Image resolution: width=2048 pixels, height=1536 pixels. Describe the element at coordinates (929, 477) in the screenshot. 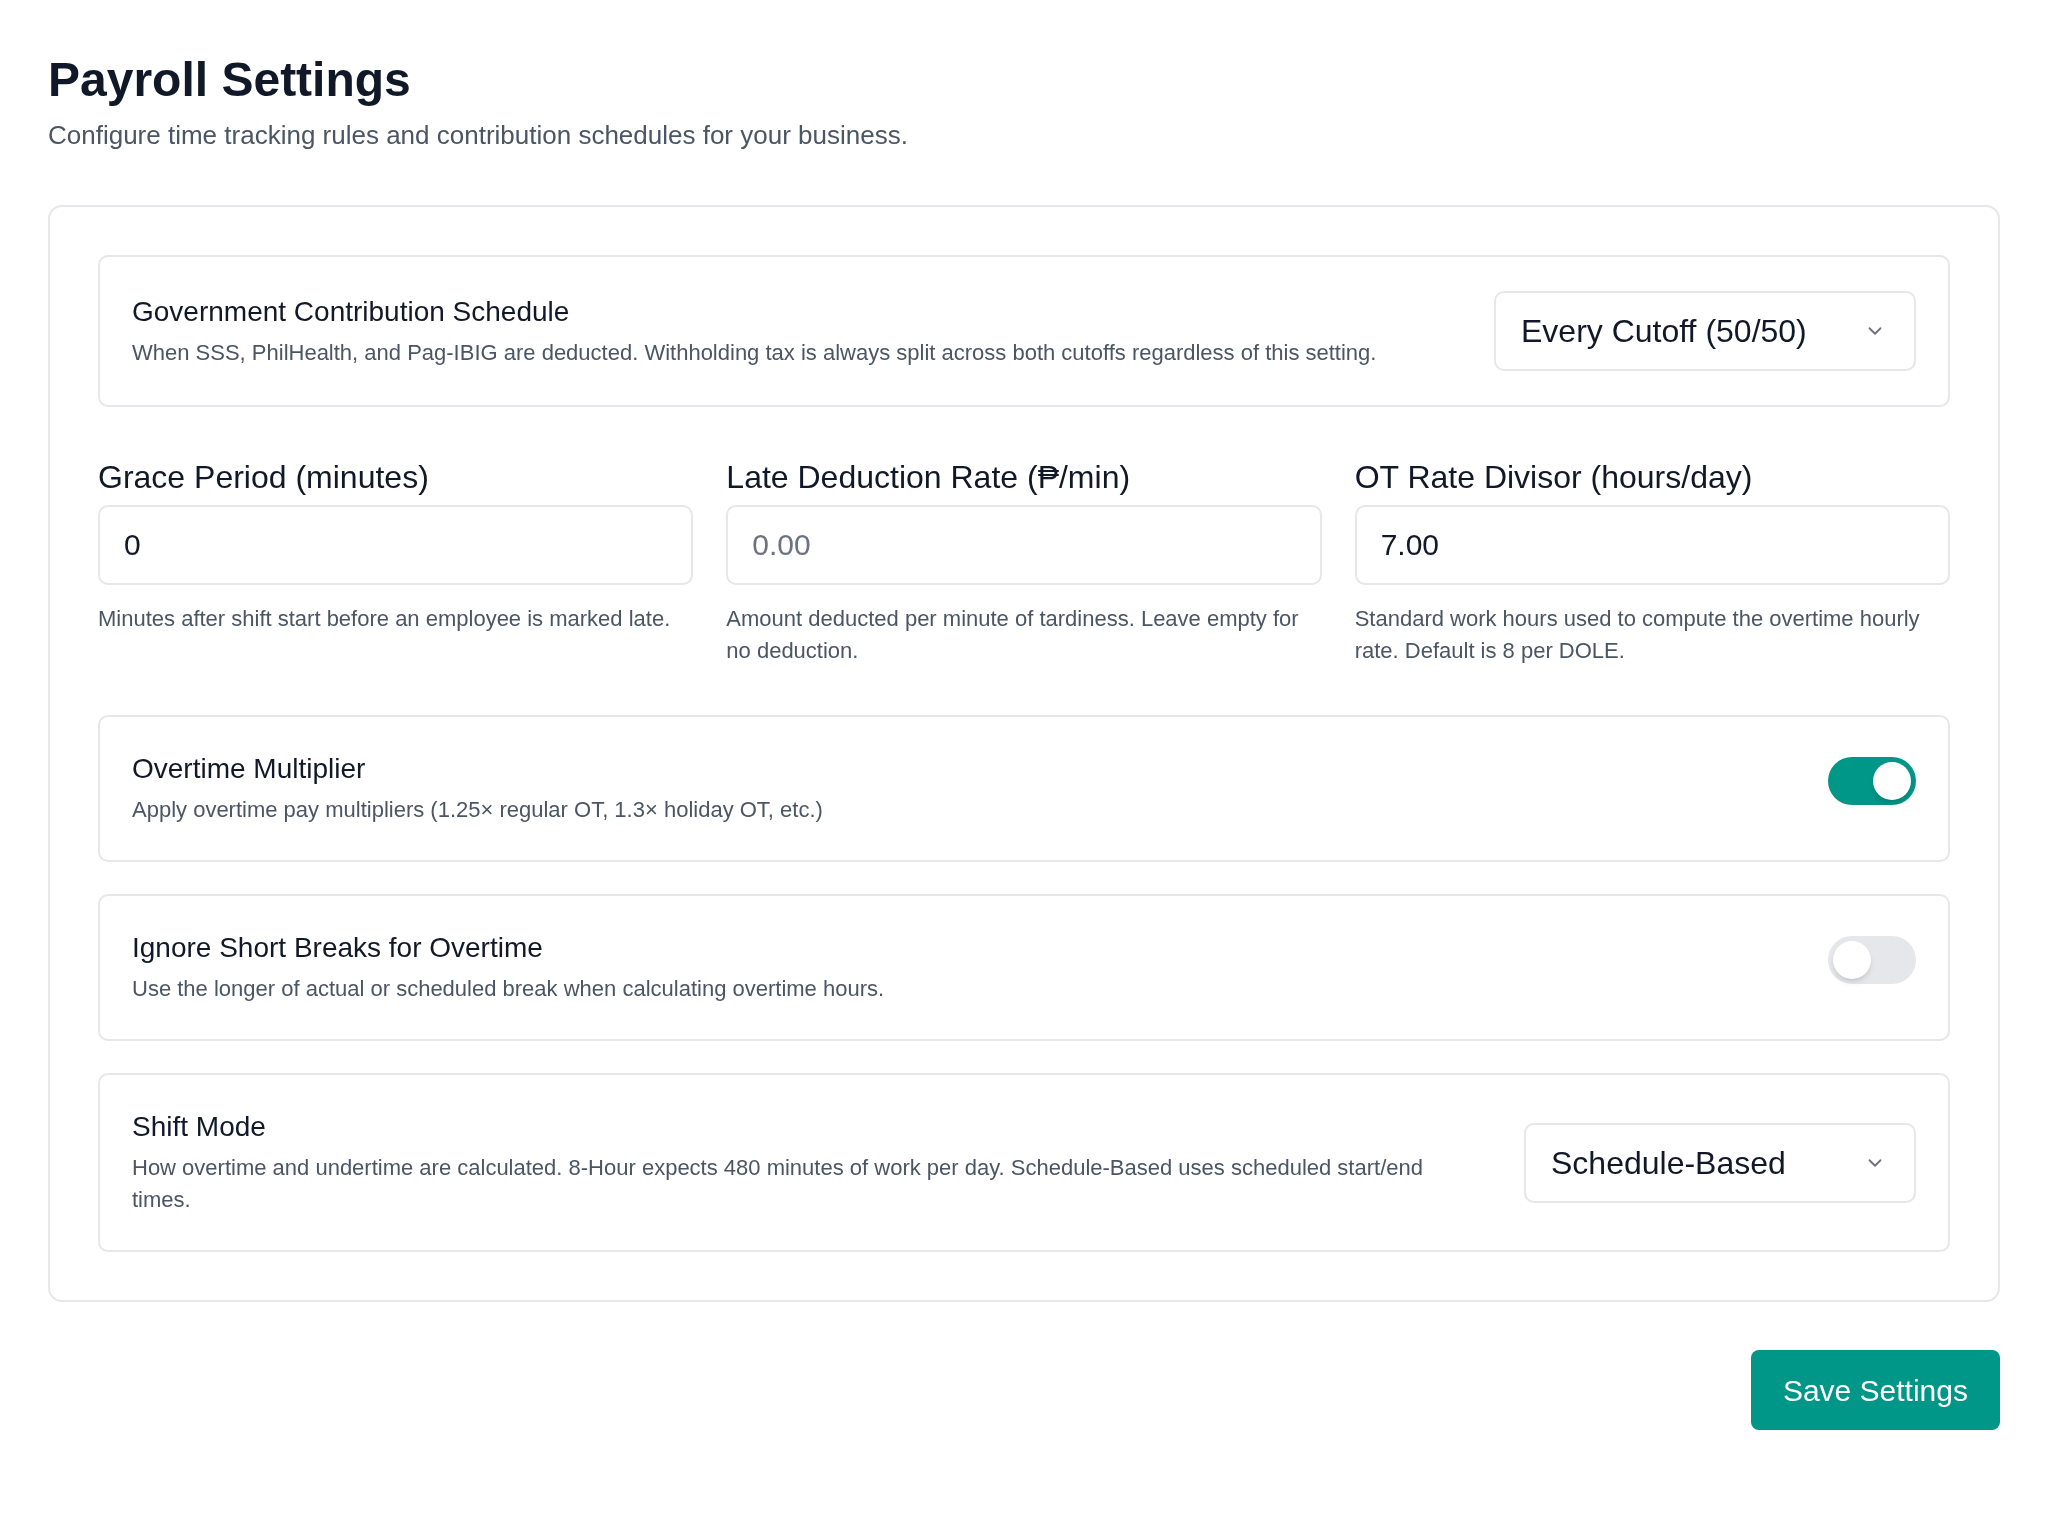

I see `field-label: Late Deduction Rate (₱/min)` at that location.